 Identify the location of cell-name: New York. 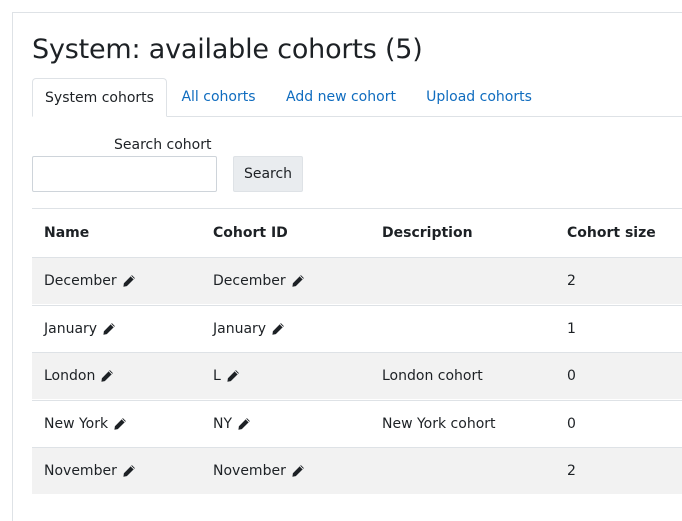
(85, 424).